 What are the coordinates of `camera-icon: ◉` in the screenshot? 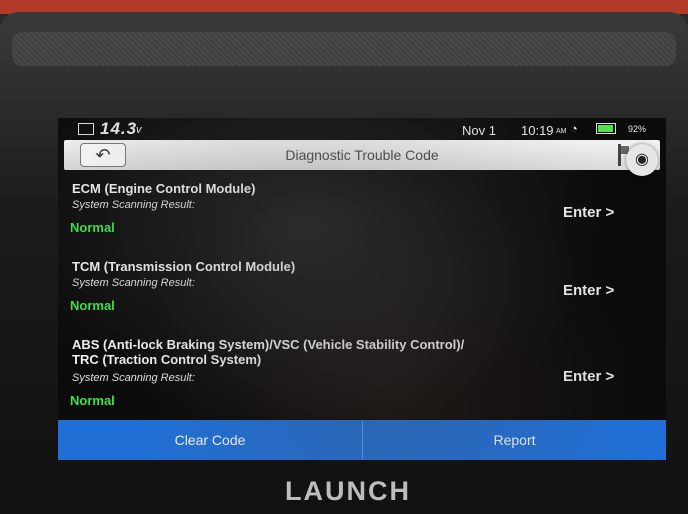 It's located at (642, 159).